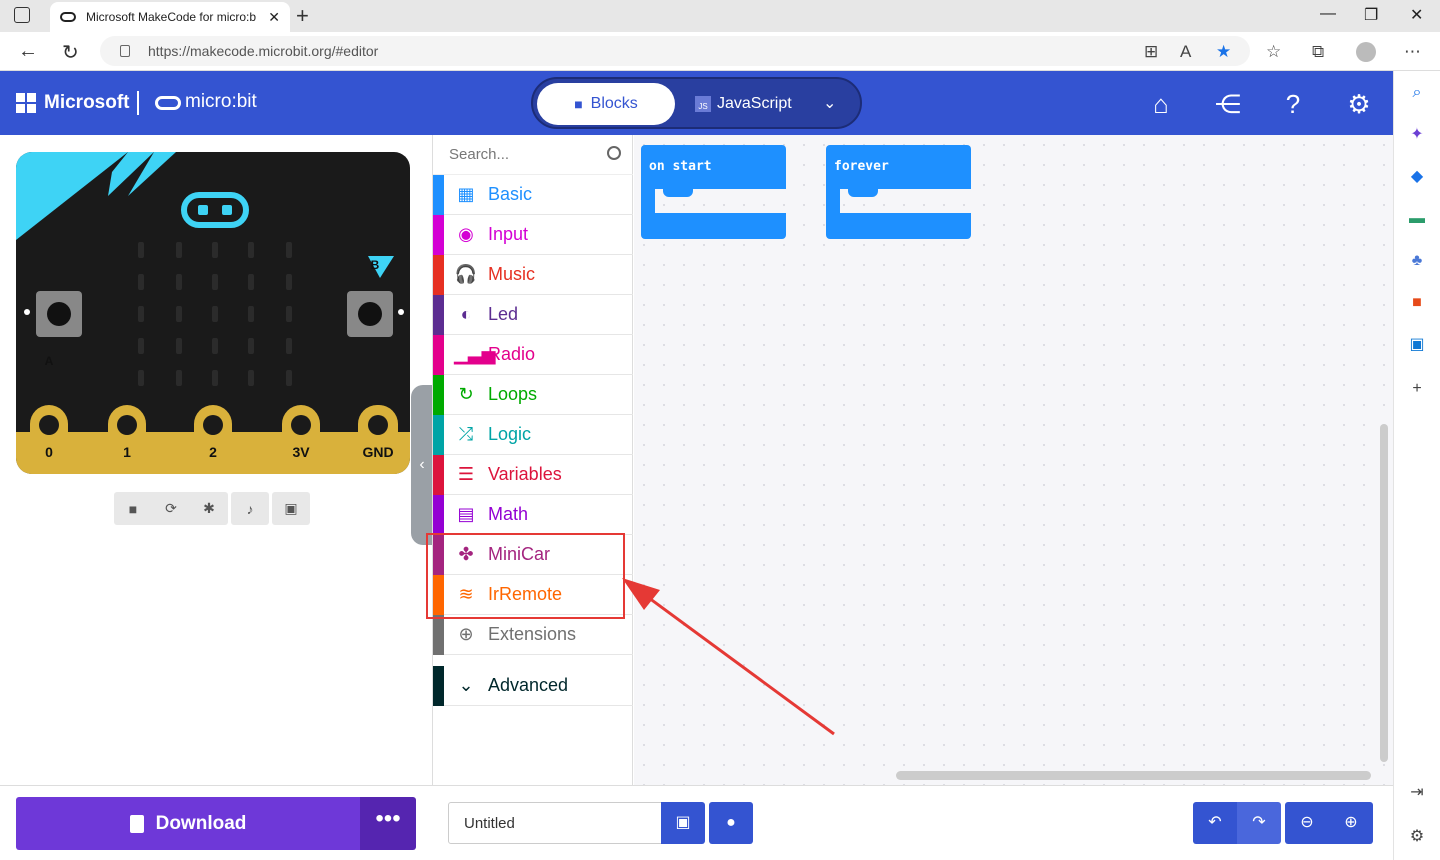  Describe the element at coordinates (213, 439) in the screenshot. I see `pin-2: 2` at that location.